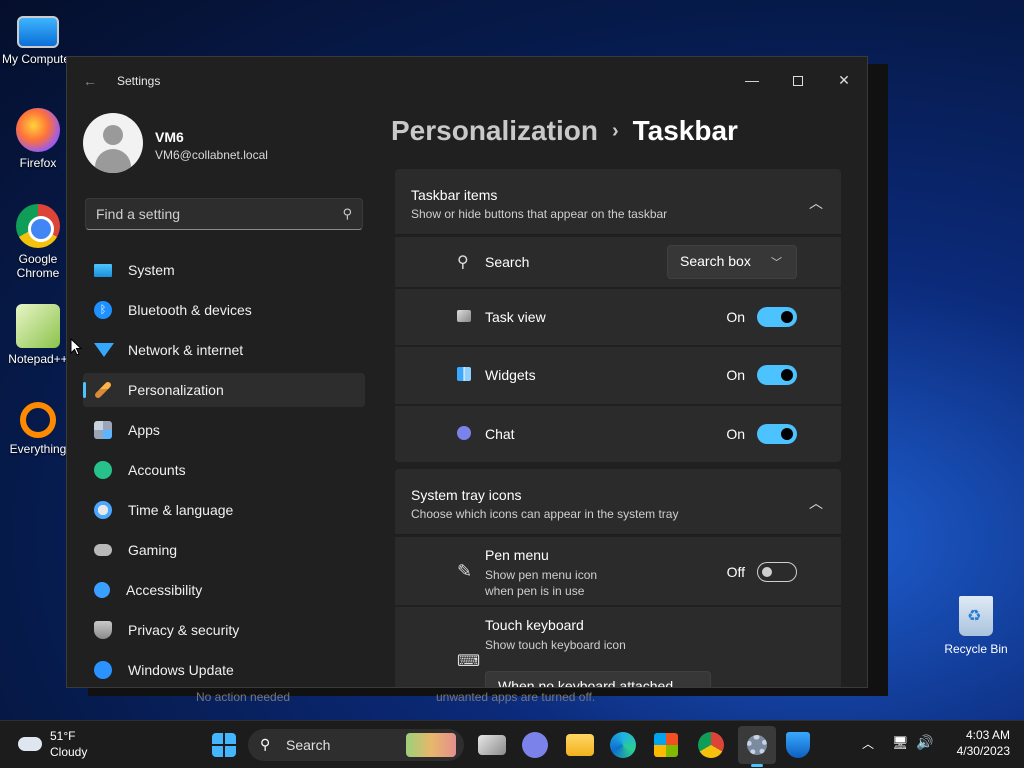 This screenshot has width=1024, height=768. I want to click on search-highlight-icon, so click(431, 745).